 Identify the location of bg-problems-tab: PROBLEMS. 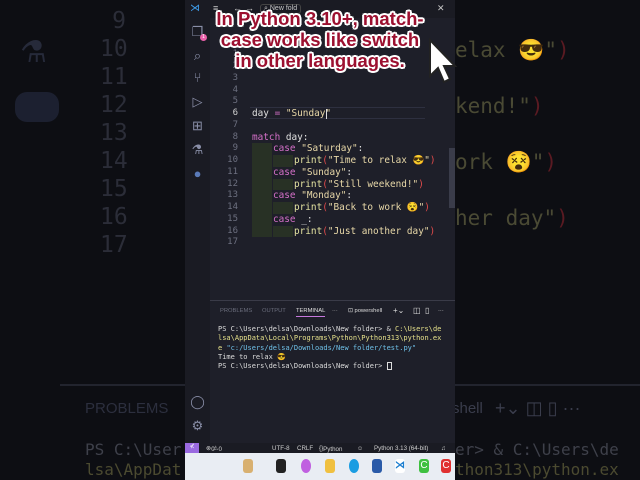
(127, 408).